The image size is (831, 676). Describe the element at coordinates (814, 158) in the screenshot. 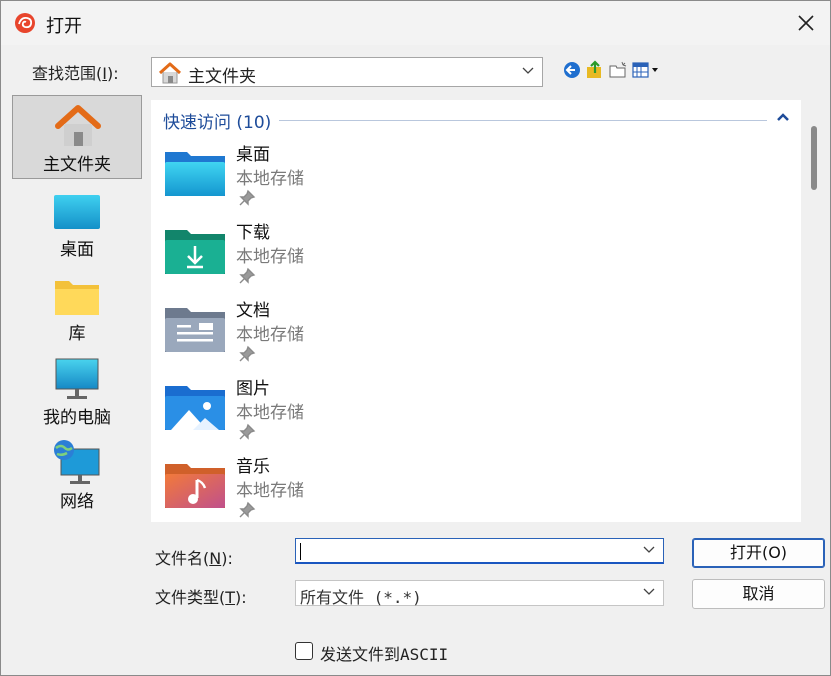

I see `scrollbar-thumb` at that location.